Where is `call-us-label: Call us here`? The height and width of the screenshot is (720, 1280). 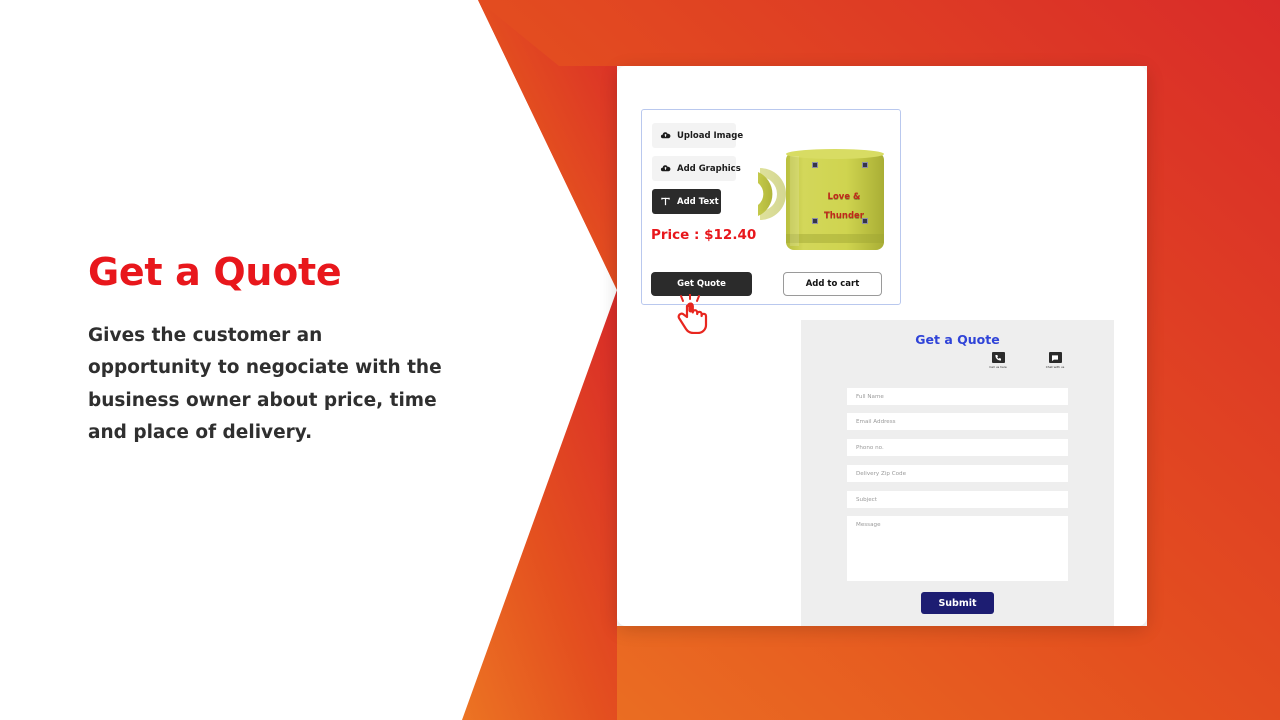
call-us-label: Call us here is located at coordinates (998, 367).